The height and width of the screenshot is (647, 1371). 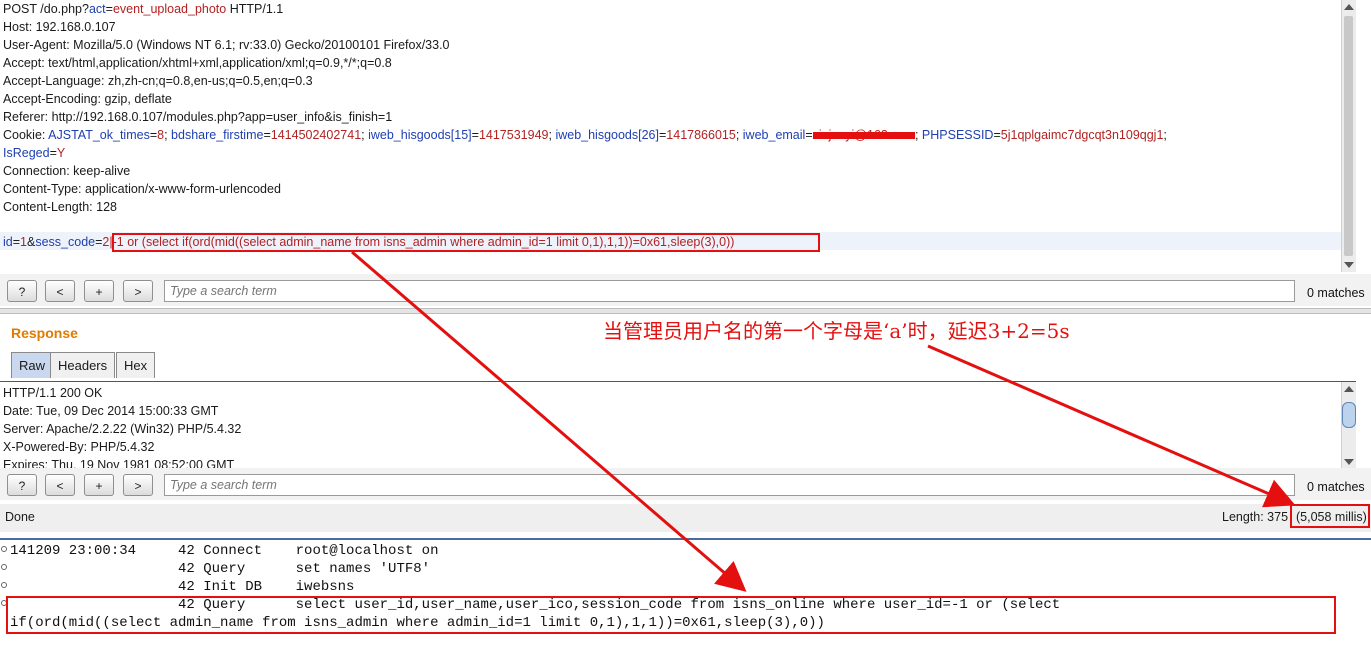 I want to click on arrow-to-timing, so click(x=1111, y=426).